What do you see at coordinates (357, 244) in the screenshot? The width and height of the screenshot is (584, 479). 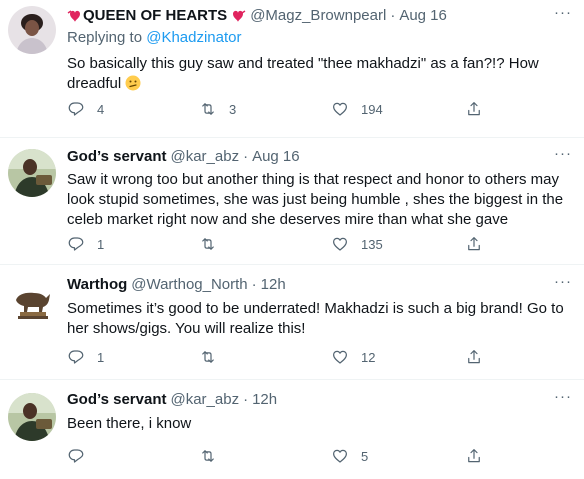 I see `like-button: 135` at bounding box center [357, 244].